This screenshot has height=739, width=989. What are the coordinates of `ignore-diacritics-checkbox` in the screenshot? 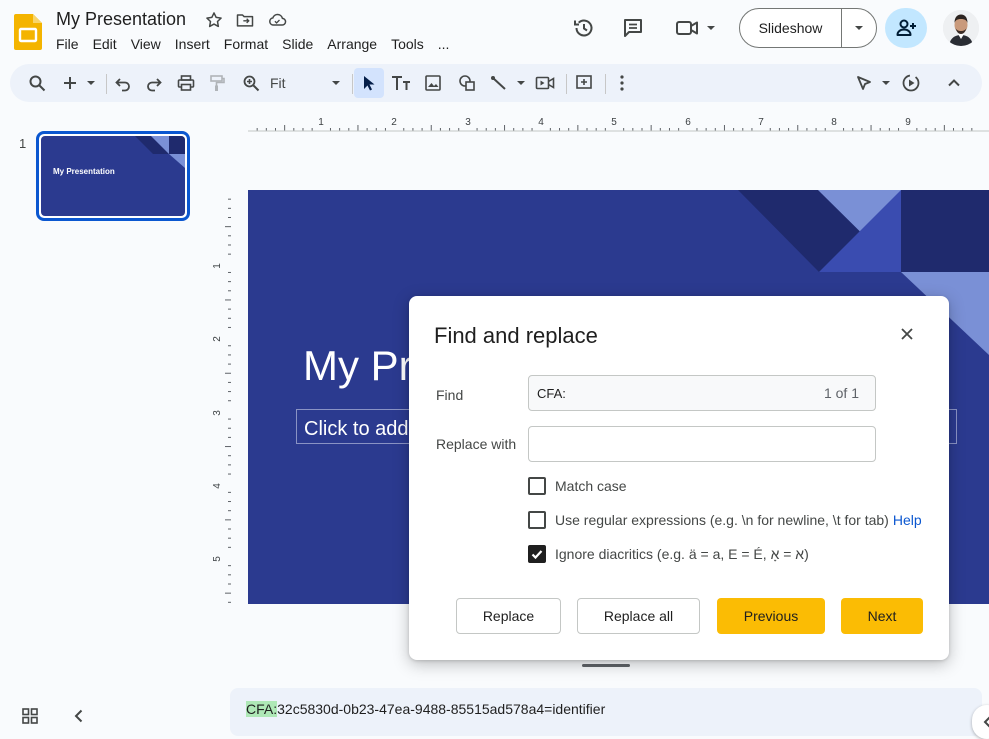 It's located at (537, 554).